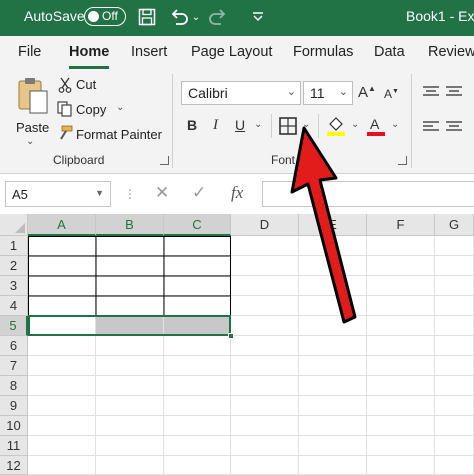  What do you see at coordinates (14, 406) in the screenshot?
I see `row-header-9: 9` at bounding box center [14, 406].